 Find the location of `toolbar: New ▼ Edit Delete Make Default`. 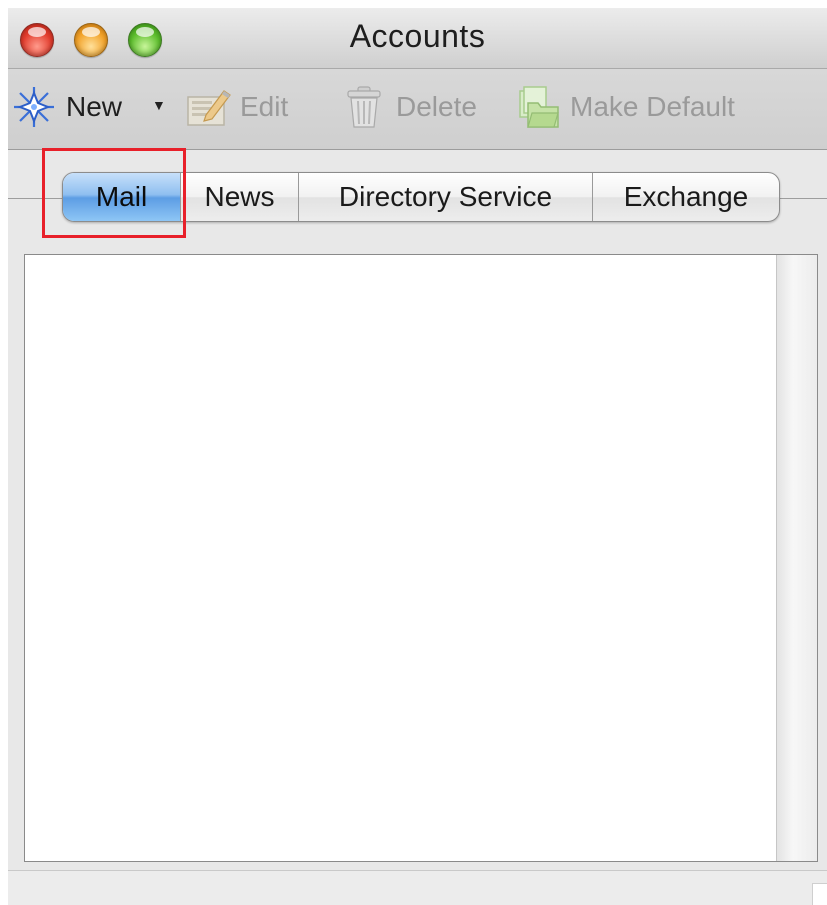

toolbar: New ▼ Edit Delete Make Default is located at coordinates (417, 109).